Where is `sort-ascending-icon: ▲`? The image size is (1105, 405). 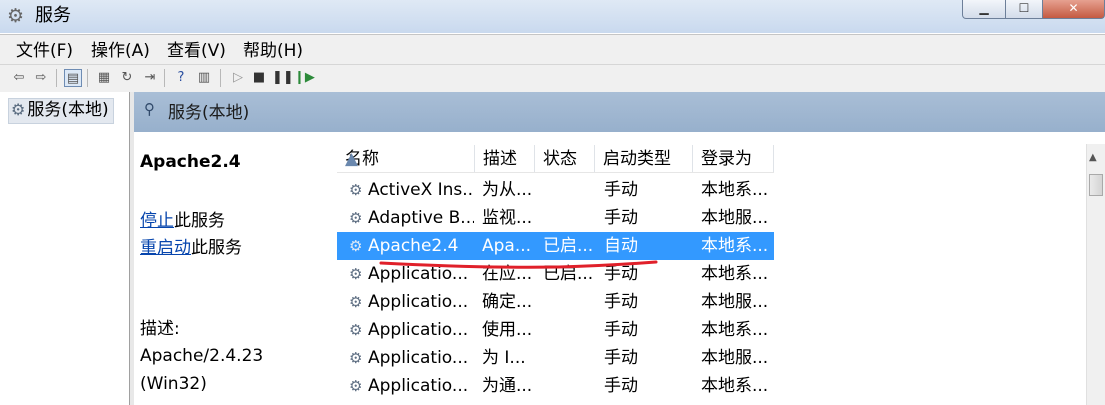 sort-ascending-icon: ▲ is located at coordinates (352, 159).